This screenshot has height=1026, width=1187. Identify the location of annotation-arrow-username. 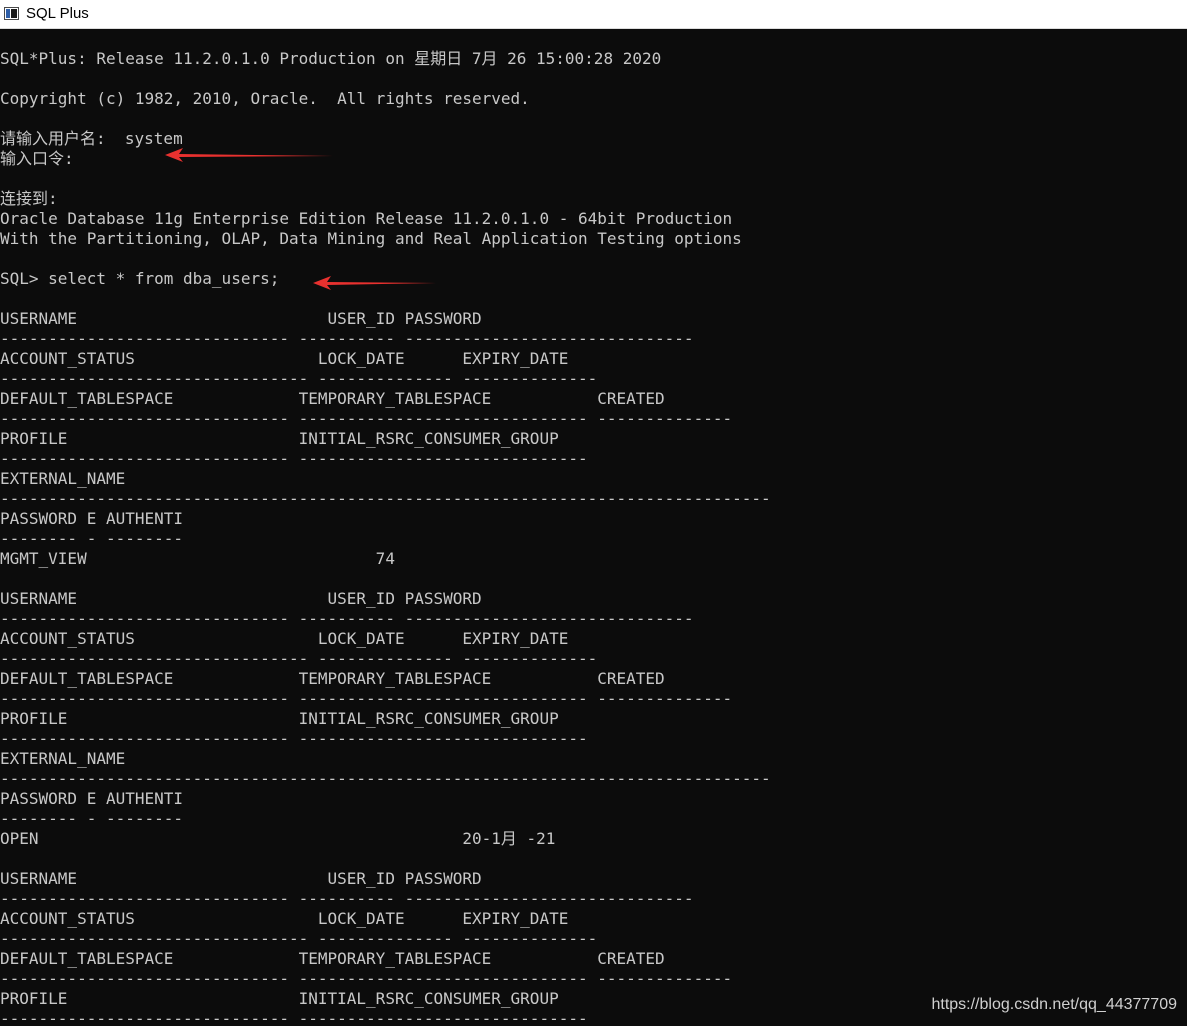
(250, 155).